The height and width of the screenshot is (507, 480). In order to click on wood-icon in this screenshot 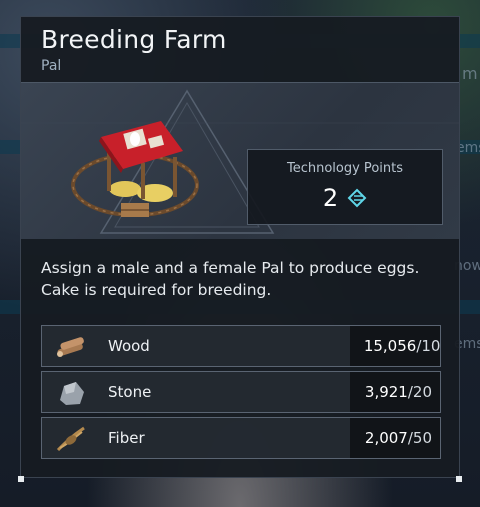, I will do `click(70, 347)`.